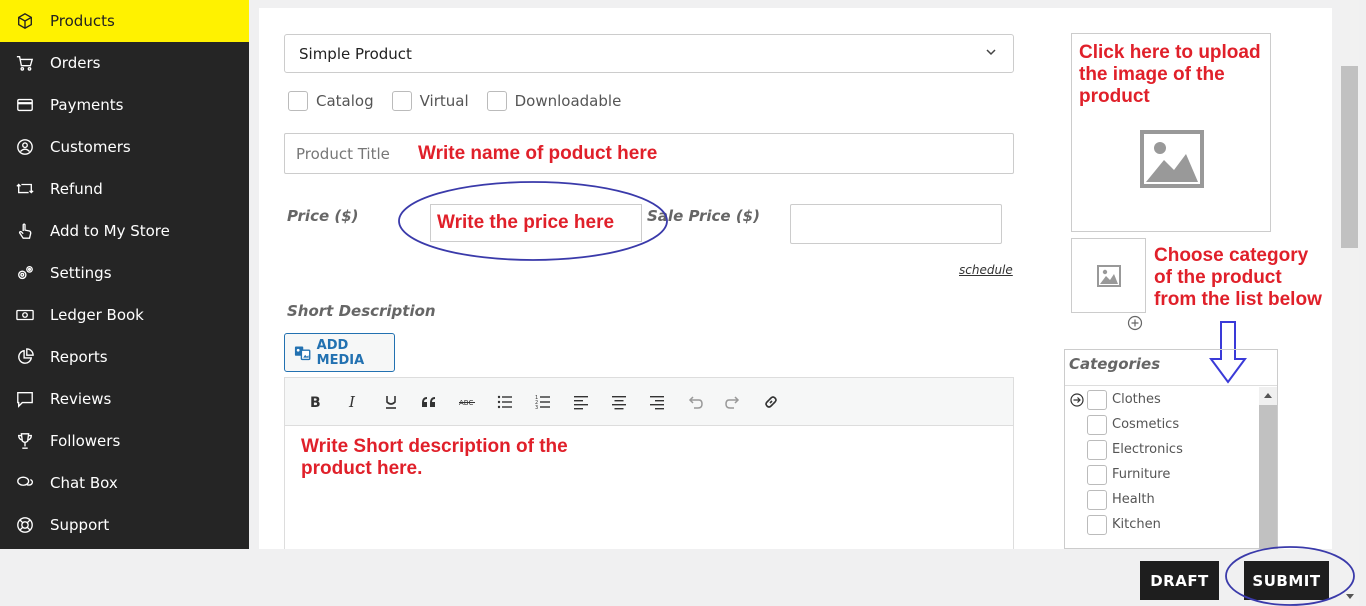 This screenshot has height=606, width=1366. I want to click on price-input: Write the price here, so click(536, 223).